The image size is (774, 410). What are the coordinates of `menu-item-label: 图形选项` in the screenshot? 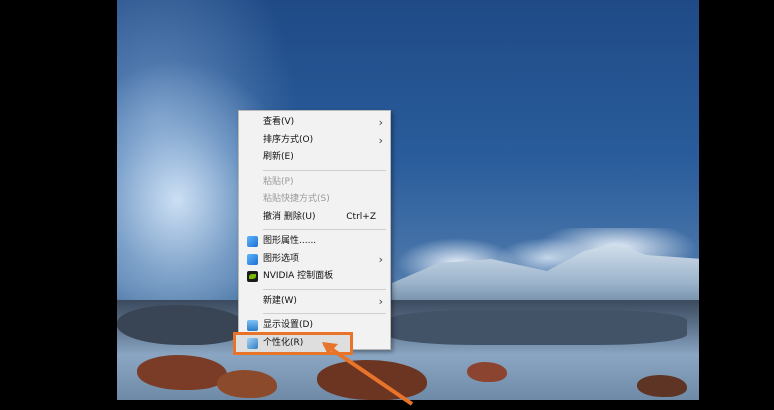 It's located at (281, 258).